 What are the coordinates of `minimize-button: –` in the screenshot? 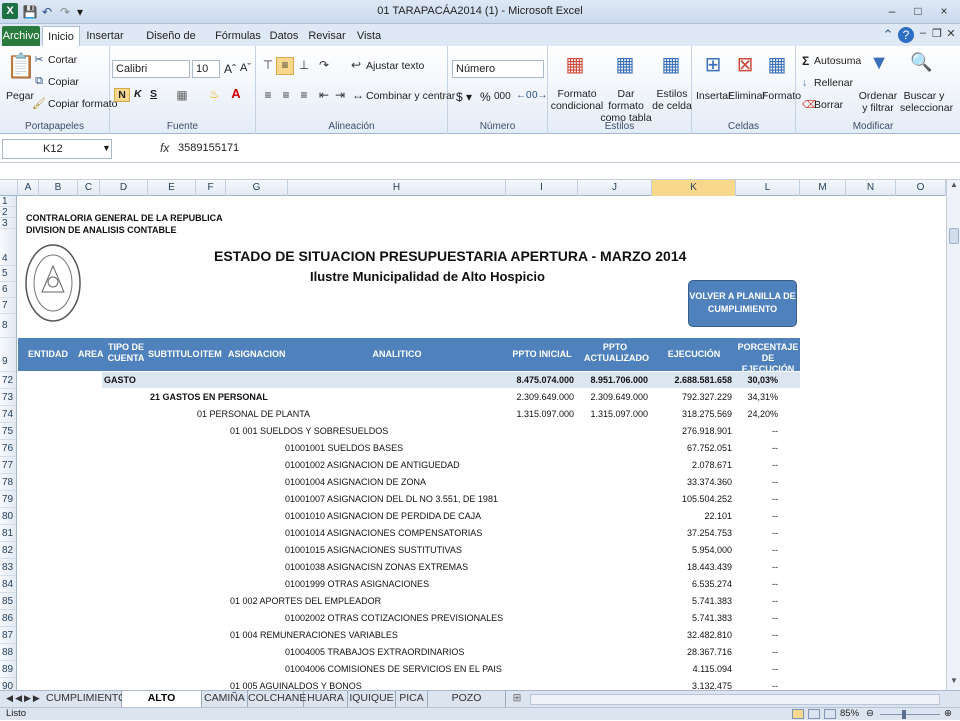 It's located at (892, 11).